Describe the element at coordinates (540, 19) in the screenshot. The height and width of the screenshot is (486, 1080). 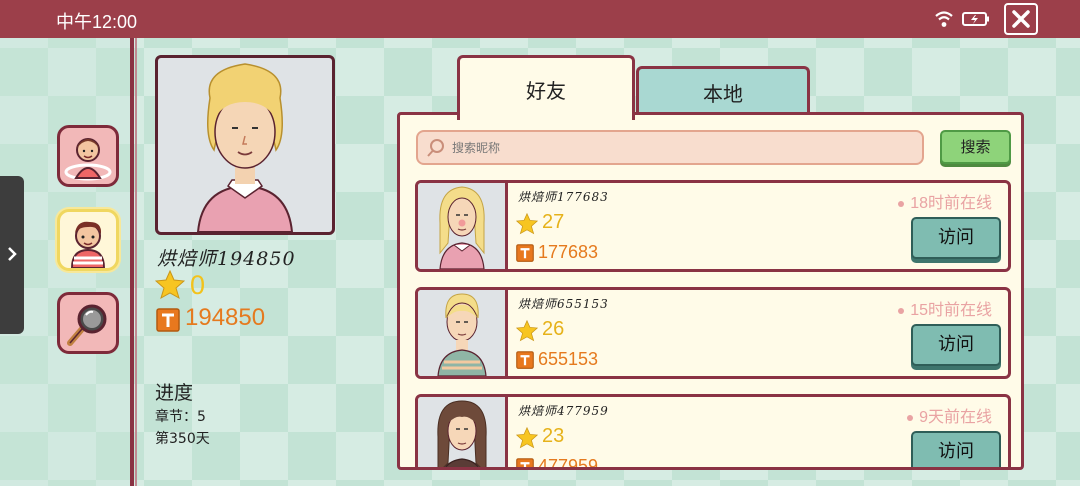
I see `status-bar: 中午12:00` at that location.